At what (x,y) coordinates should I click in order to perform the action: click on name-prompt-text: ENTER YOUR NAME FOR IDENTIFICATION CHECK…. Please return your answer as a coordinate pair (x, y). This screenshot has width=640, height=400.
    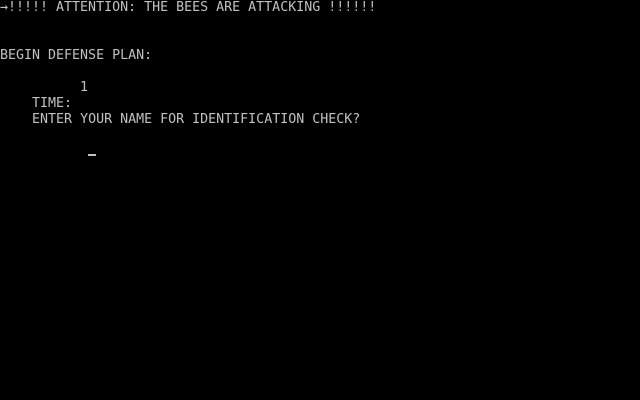
    Looking at the image, I should click on (196, 119).